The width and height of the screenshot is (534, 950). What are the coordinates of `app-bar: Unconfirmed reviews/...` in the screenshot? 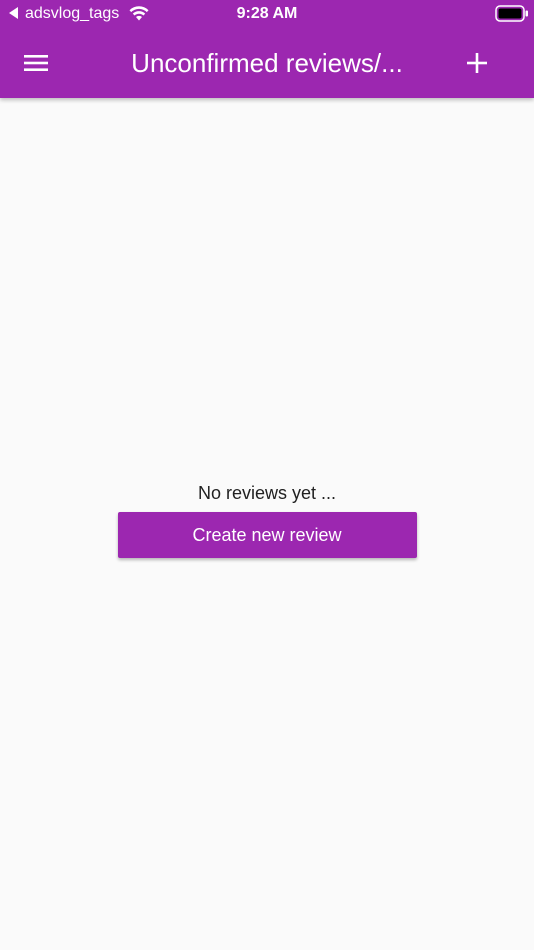 It's located at (267, 63).